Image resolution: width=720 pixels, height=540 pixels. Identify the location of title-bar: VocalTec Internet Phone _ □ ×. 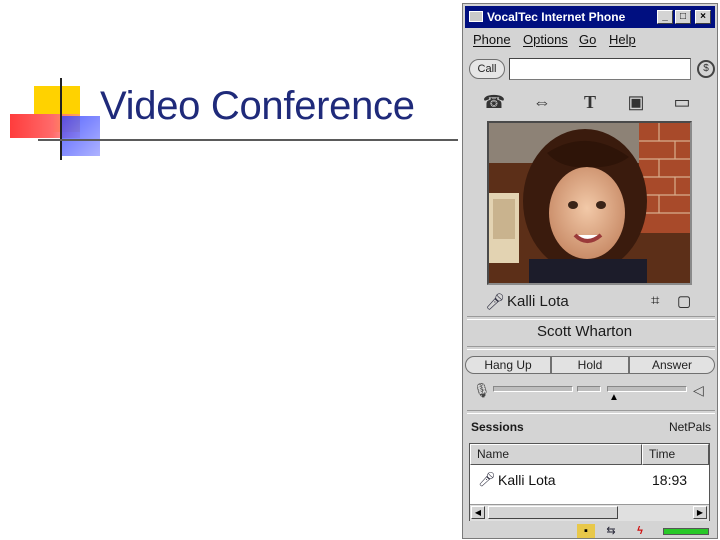
(590, 17).